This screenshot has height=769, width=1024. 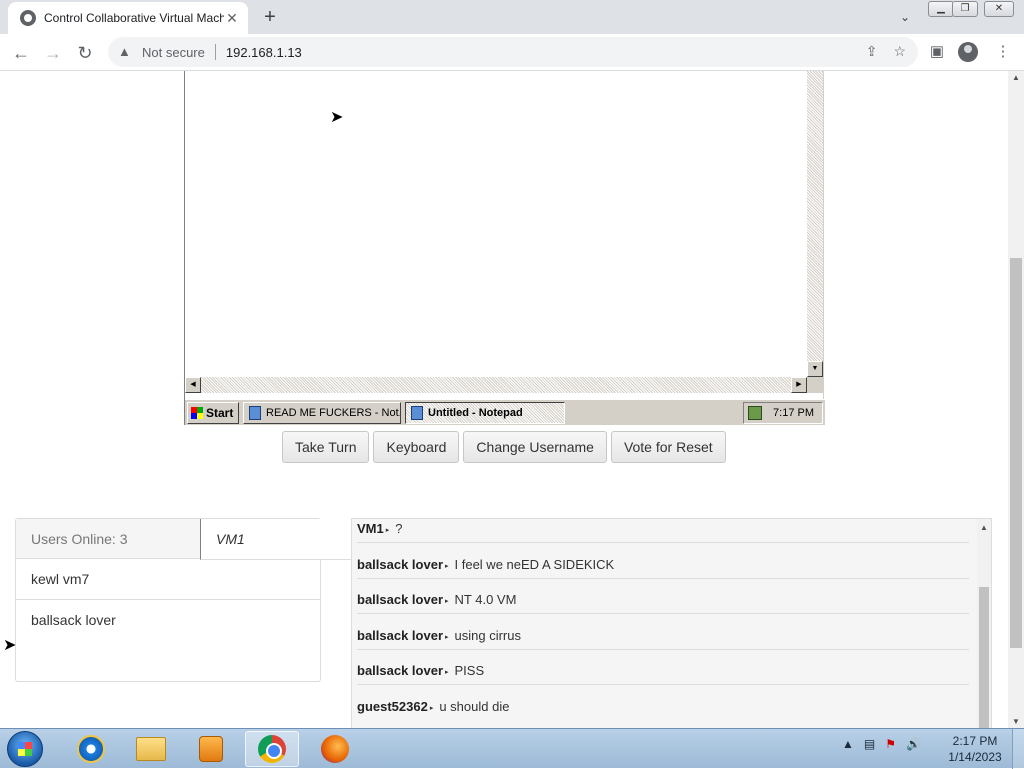 I want to click on tab-search-chevron-icon: ⌄, so click(x=905, y=17).